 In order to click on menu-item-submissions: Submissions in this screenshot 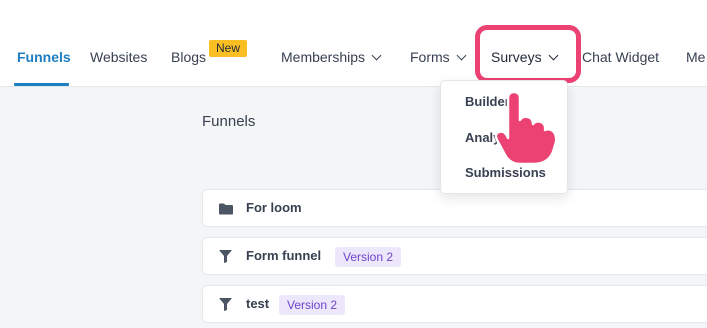, I will do `click(505, 172)`.